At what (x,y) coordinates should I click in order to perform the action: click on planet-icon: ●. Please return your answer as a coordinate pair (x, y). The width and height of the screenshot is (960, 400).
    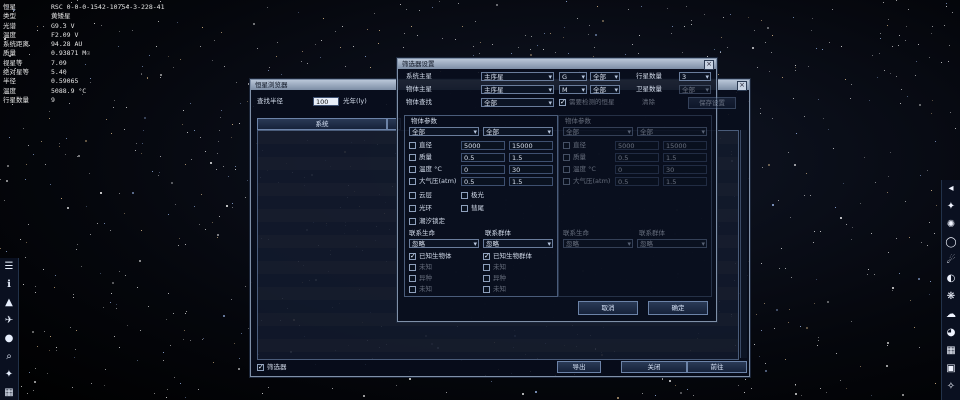
    Looking at the image, I should click on (9, 339).